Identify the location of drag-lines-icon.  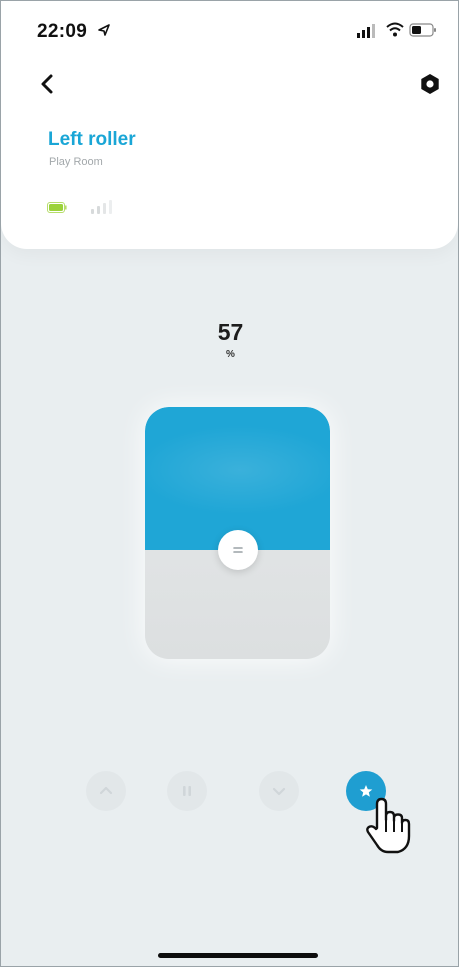
(238, 550).